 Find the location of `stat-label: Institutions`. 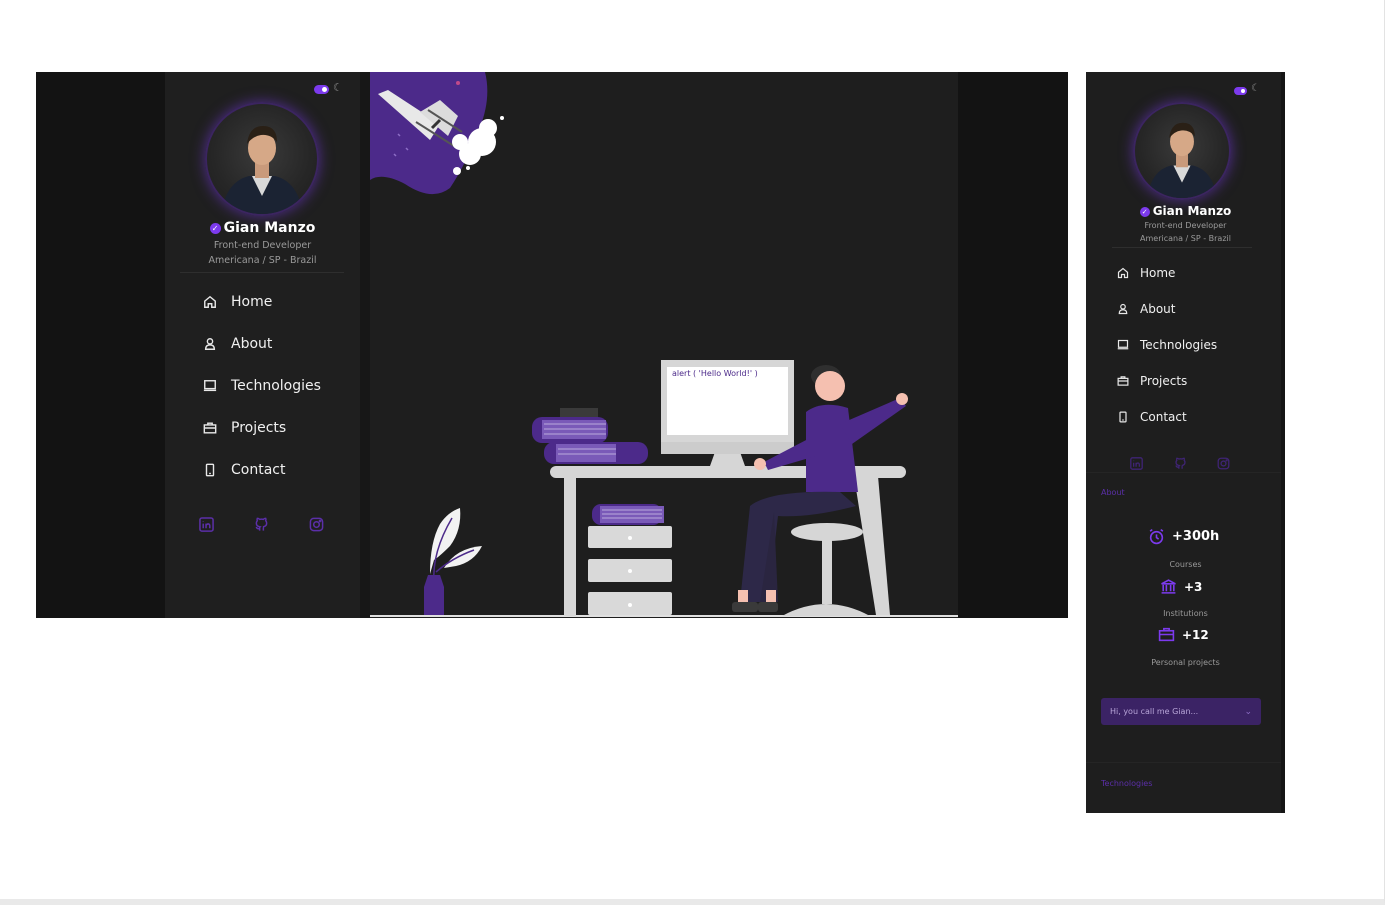

stat-label: Institutions is located at coordinates (1185, 613).